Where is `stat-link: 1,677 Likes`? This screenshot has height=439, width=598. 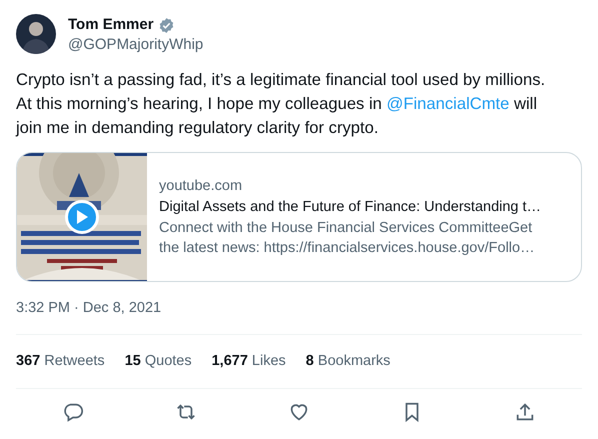
stat-link: 1,677 Likes is located at coordinates (249, 361).